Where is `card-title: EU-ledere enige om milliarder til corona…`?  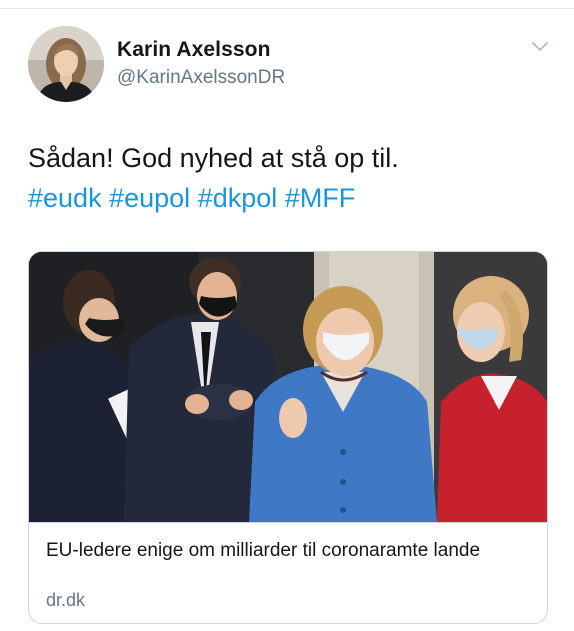 card-title: EU-ledere enige om milliarder til corona… is located at coordinates (286, 551).